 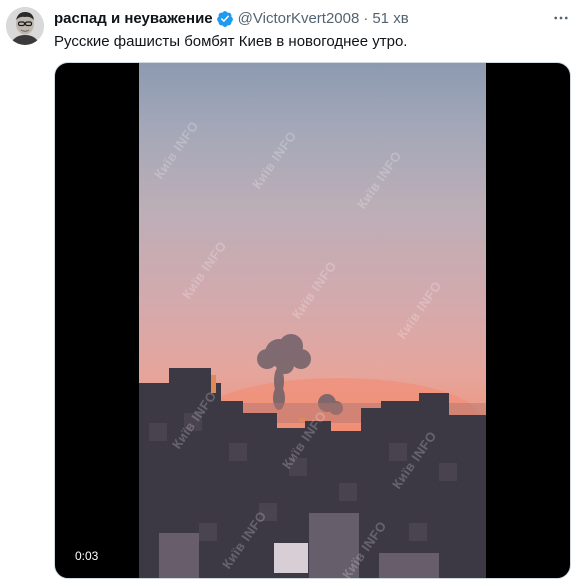 I want to click on more-options-button, so click(x=561, y=18).